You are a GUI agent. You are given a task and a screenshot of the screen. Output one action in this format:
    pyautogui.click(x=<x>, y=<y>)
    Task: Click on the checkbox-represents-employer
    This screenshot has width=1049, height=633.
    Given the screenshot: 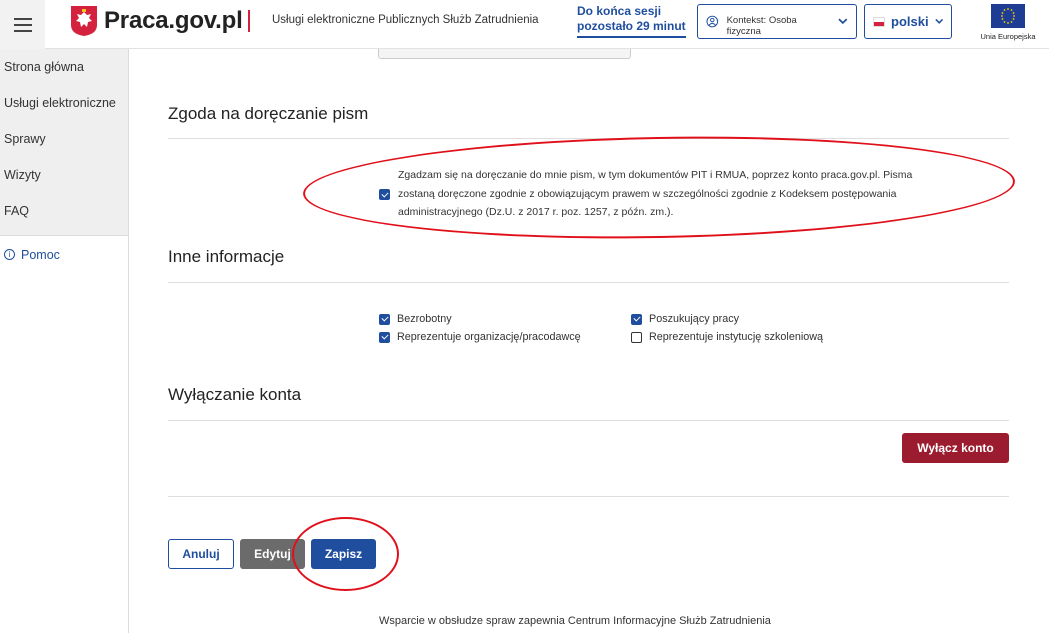 What is the action you would take?
    pyautogui.click(x=384, y=337)
    